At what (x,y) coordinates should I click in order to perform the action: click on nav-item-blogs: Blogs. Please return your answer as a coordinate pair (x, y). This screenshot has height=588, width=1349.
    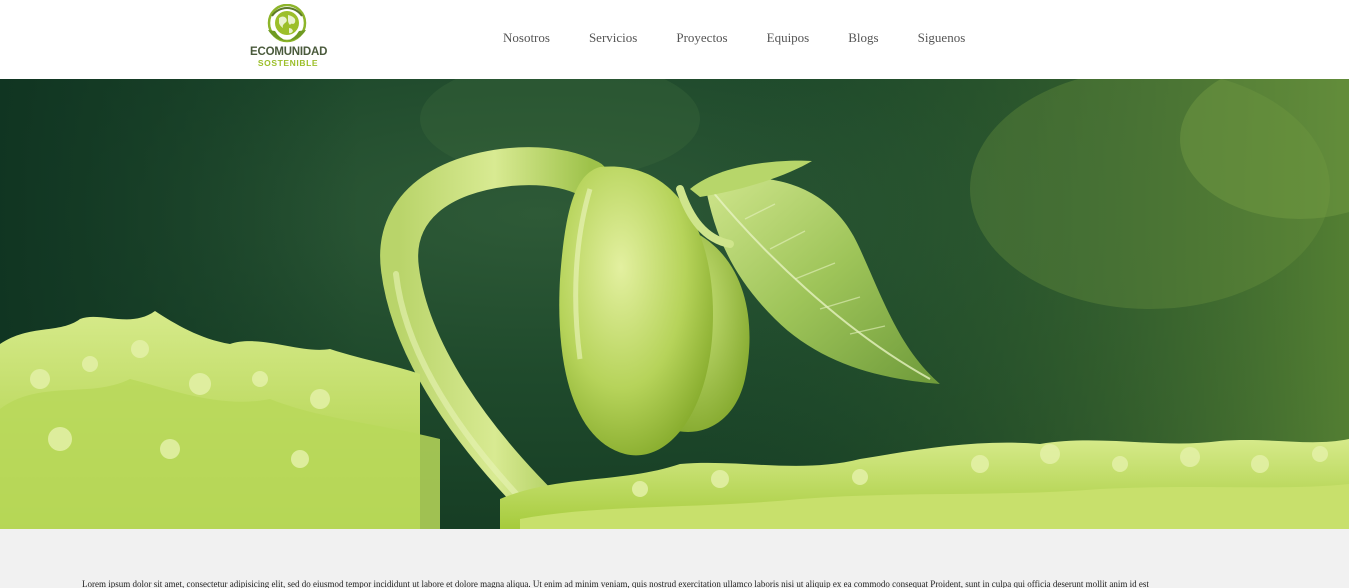
    Looking at the image, I should click on (863, 38).